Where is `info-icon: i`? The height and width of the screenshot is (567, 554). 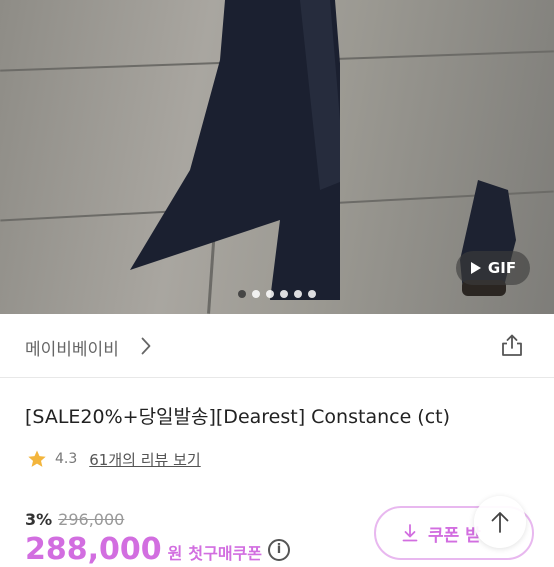
info-icon: i is located at coordinates (278, 549).